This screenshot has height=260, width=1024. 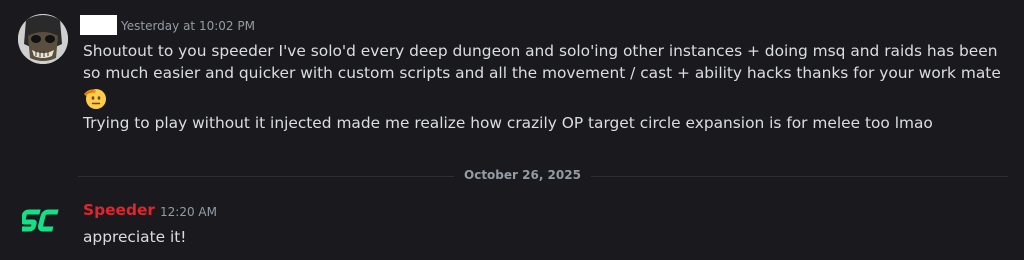 I want to click on message-content: appreciate it!, so click(x=135, y=237).